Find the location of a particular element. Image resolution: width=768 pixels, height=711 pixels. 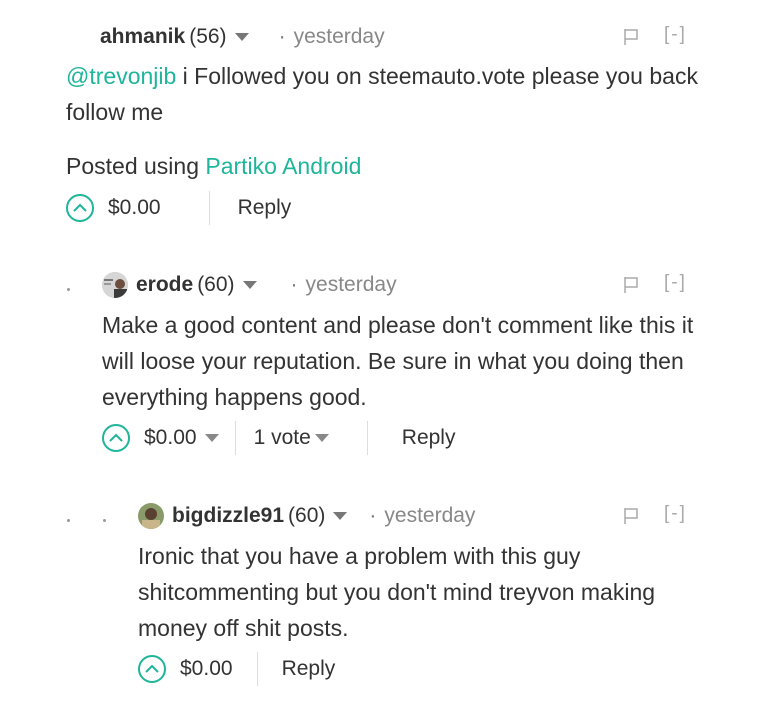

reputation: (56) is located at coordinates (208, 36).